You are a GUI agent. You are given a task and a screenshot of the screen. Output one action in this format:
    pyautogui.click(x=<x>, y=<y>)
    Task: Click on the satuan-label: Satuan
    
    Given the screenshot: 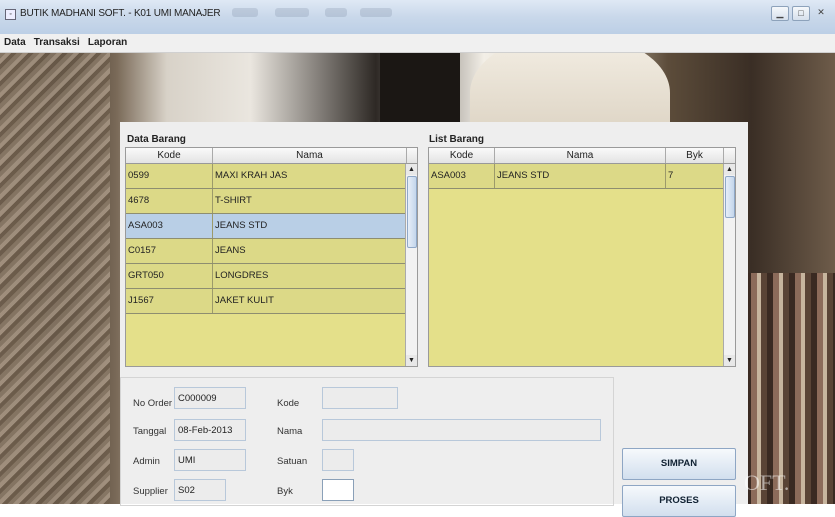 What is the action you would take?
    pyautogui.click(x=292, y=461)
    